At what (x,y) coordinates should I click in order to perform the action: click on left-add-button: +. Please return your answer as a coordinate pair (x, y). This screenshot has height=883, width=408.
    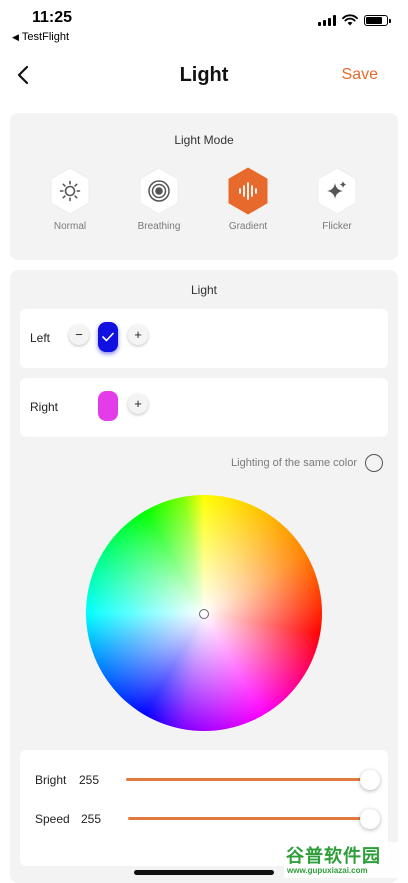
    Looking at the image, I should click on (138, 335).